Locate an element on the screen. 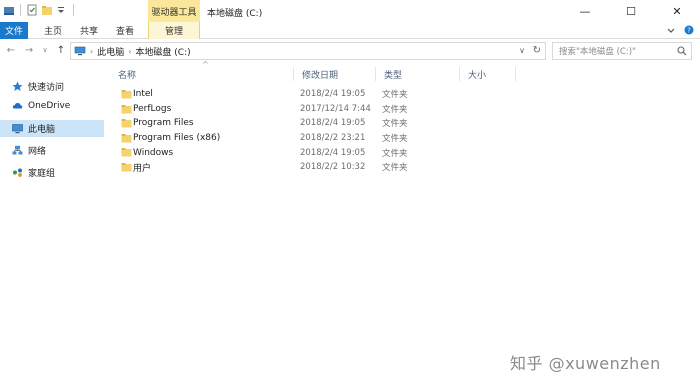 The height and width of the screenshot is (391, 700). minimize-button: — is located at coordinates (585, 11).